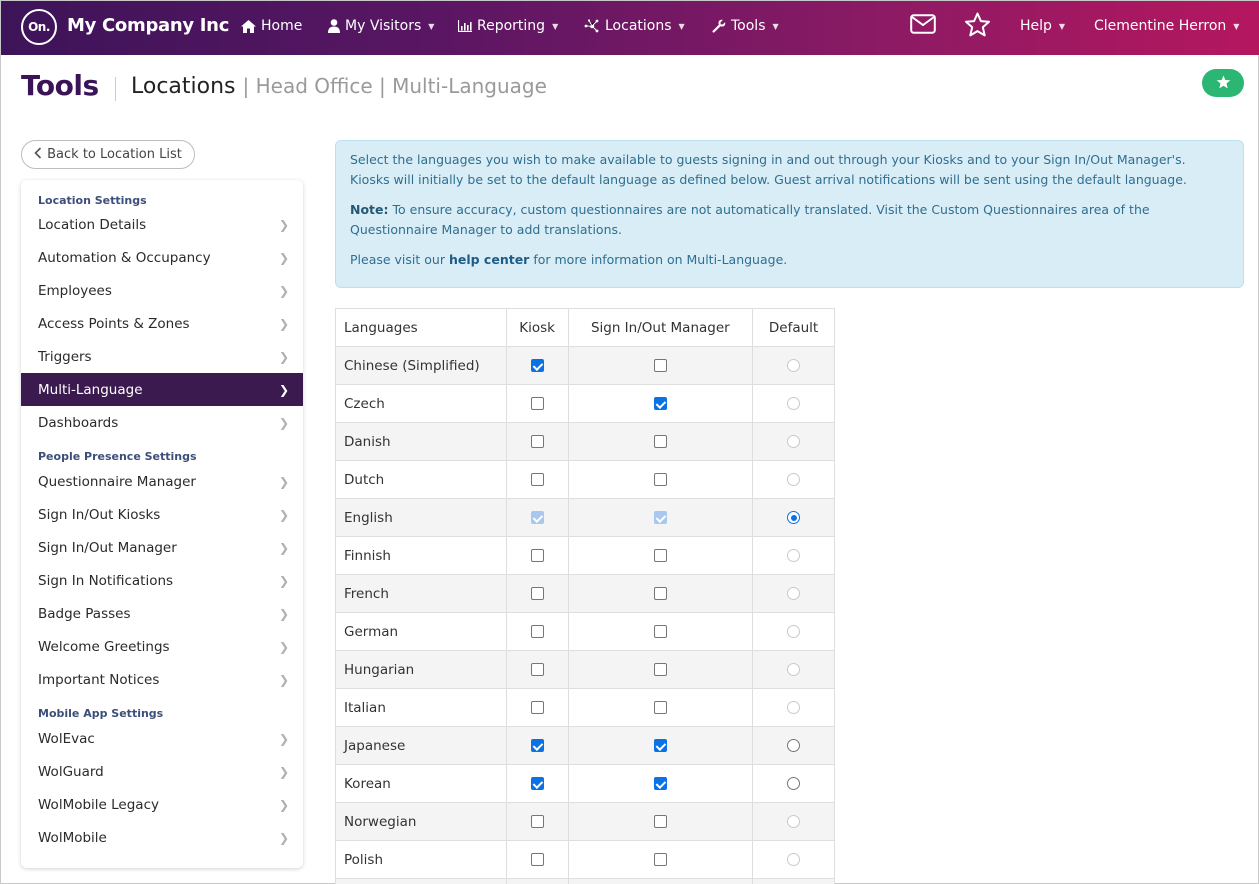  Describe the element at coordinates (421, 783) in the screenshot. I see `language-name: Korean` at that location.